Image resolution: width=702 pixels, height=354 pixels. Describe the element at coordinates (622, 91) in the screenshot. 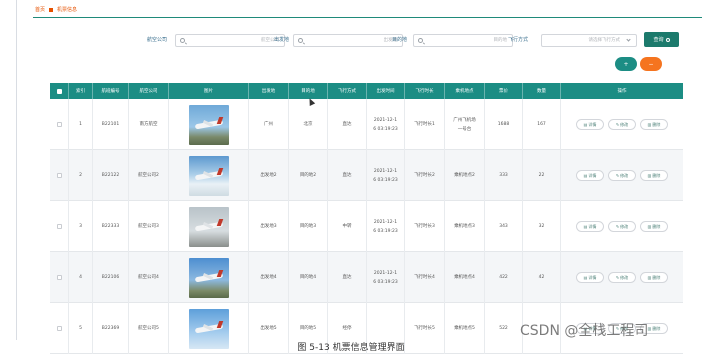

I see `header-actions: 操作` at that location.